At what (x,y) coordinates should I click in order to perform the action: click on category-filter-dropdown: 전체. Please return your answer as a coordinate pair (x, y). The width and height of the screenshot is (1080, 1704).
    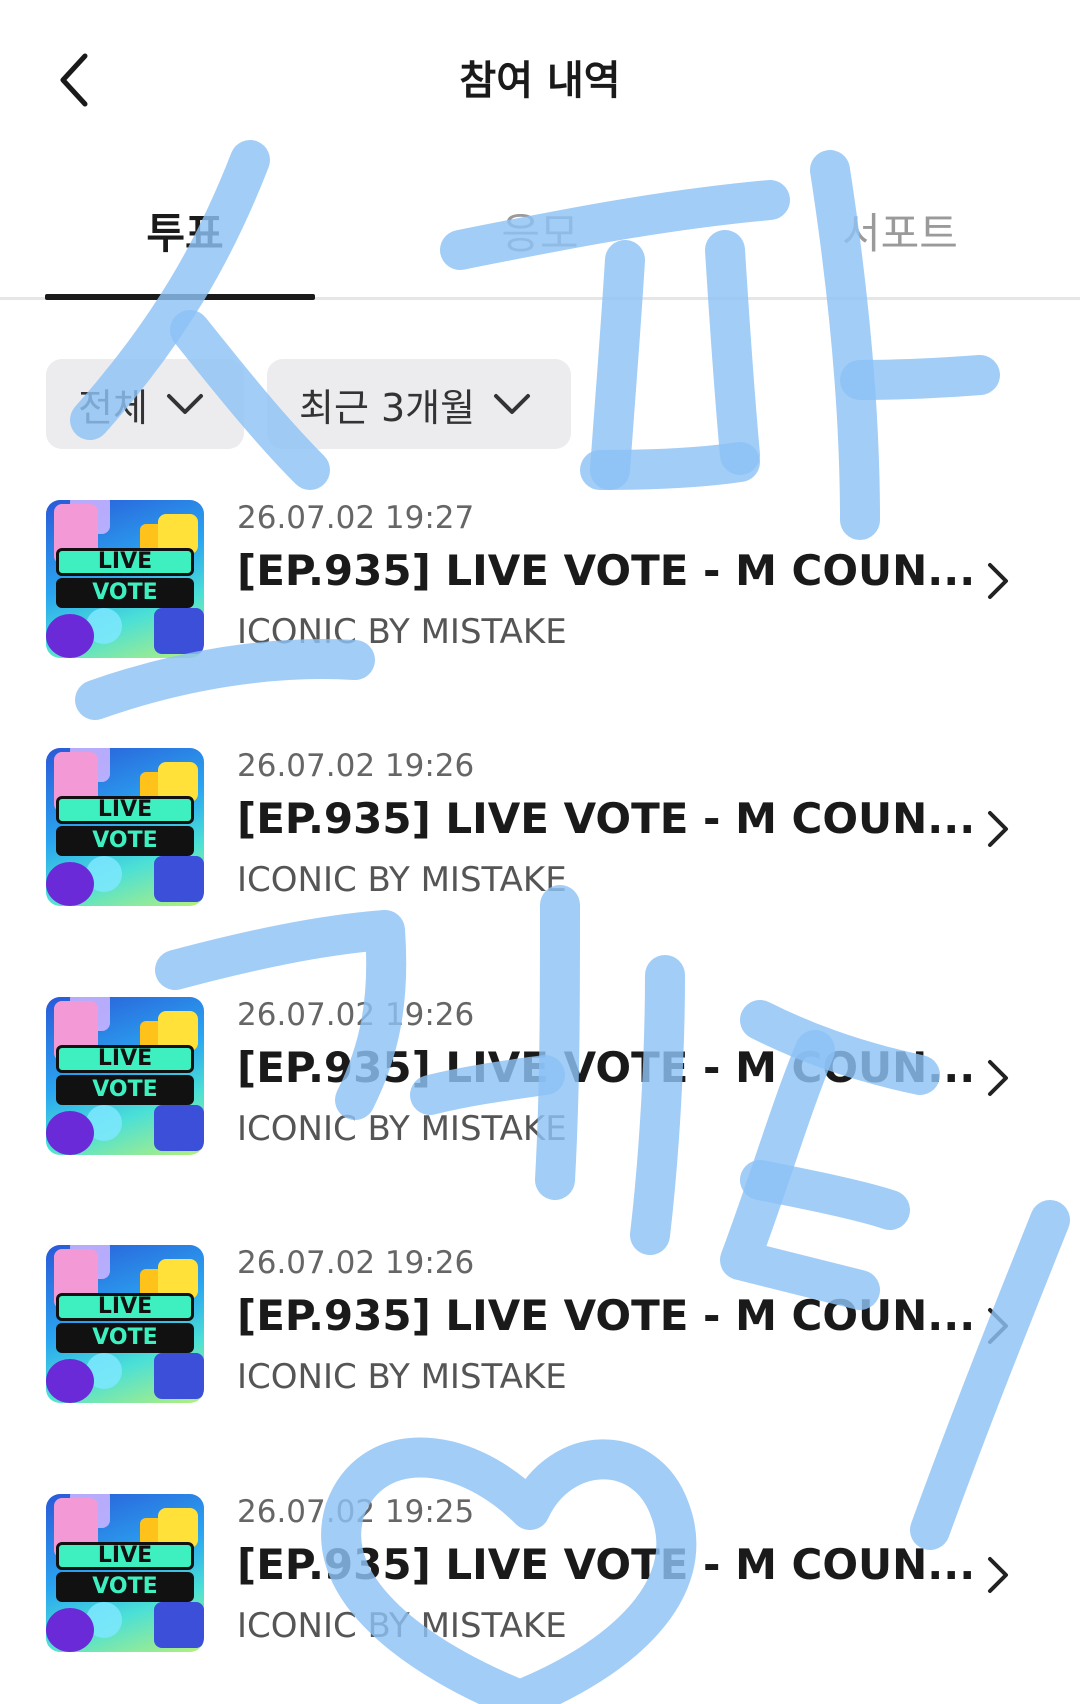
    Looking at the image, I should click on (145, 404).